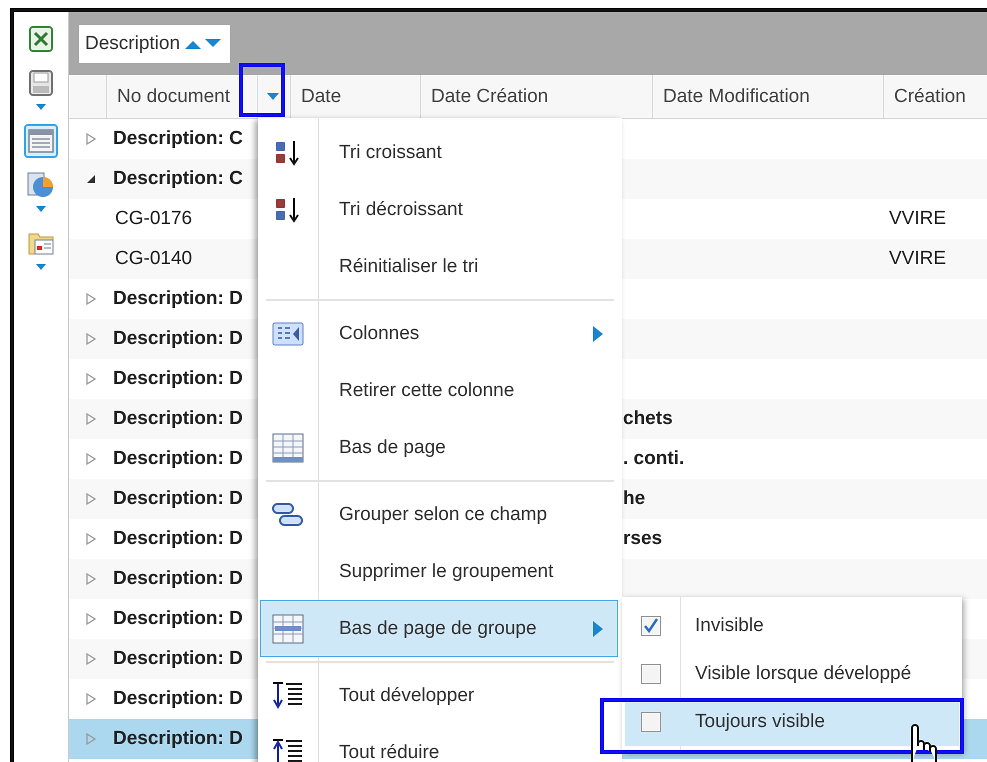 Image resolution: width=987 pixels, height=762 pixels. I want to click on table-cell: CG-0140, so click(153, 259).